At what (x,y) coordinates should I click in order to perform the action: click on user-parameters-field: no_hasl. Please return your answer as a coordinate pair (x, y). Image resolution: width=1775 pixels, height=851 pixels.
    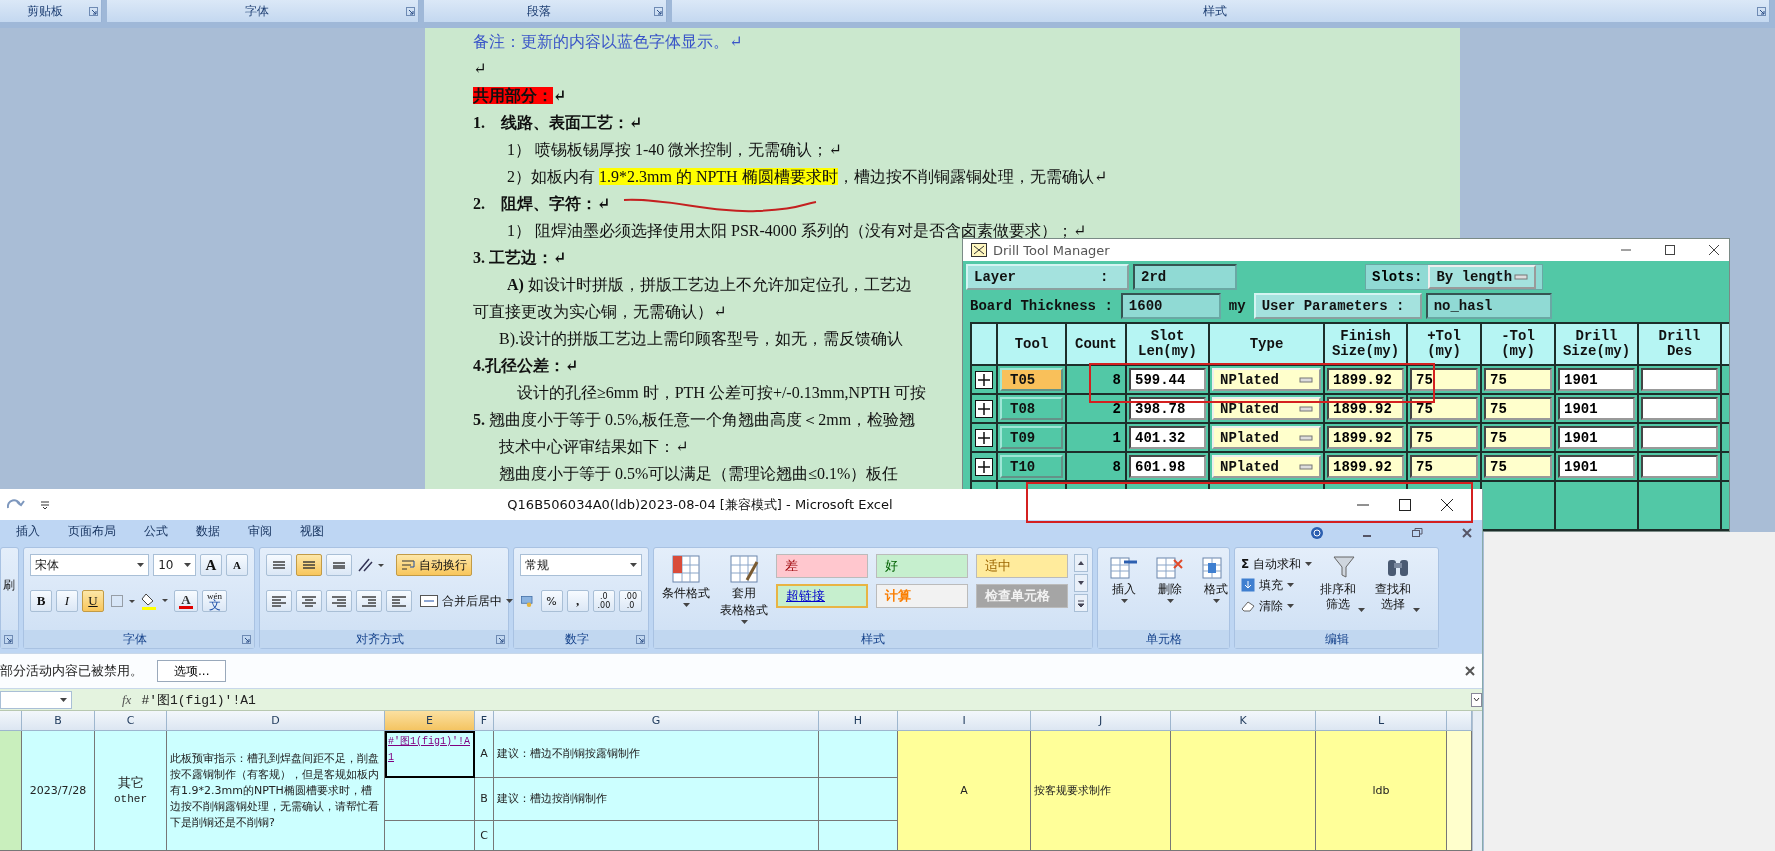
    Looking at the image, I should click on (1488, 306).